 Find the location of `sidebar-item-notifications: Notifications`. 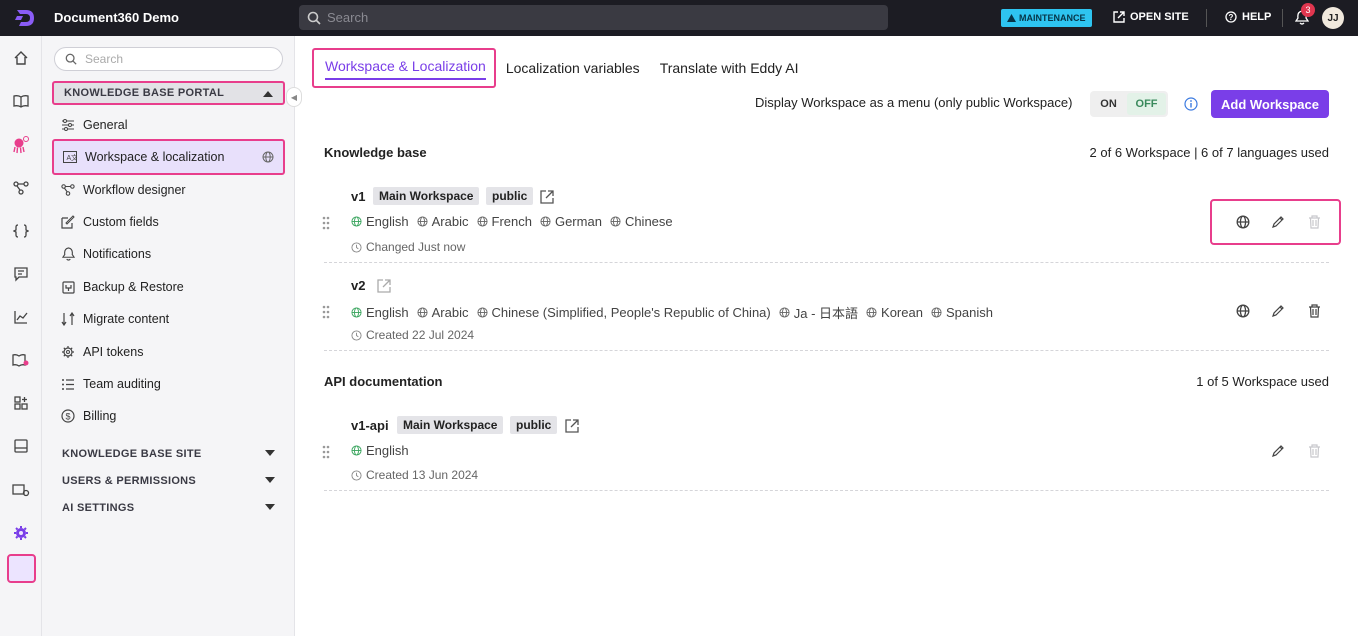

sidebar-item-notifications: Notifications is located at coordinates (168, 254).